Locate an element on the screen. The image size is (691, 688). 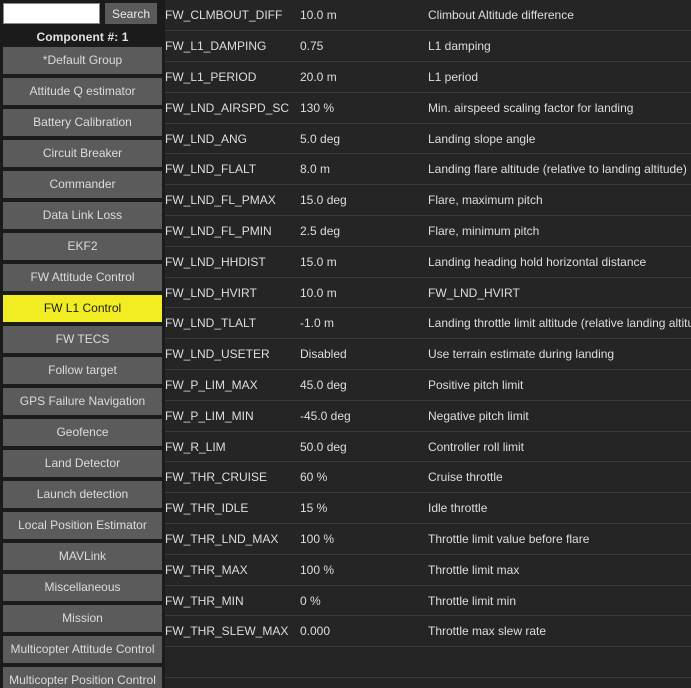
sidebar-group-commander: Commander is located at coordinates (82, 184).